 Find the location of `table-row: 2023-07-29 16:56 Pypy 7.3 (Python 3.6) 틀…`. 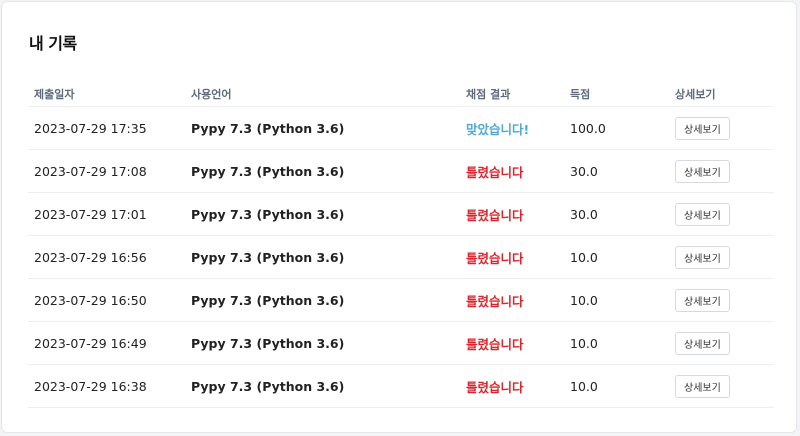

table-row: 2023-07-29 16:56 Pypy 7.3 (Python 3.6) 틀… is located at coordinates (401, 257).